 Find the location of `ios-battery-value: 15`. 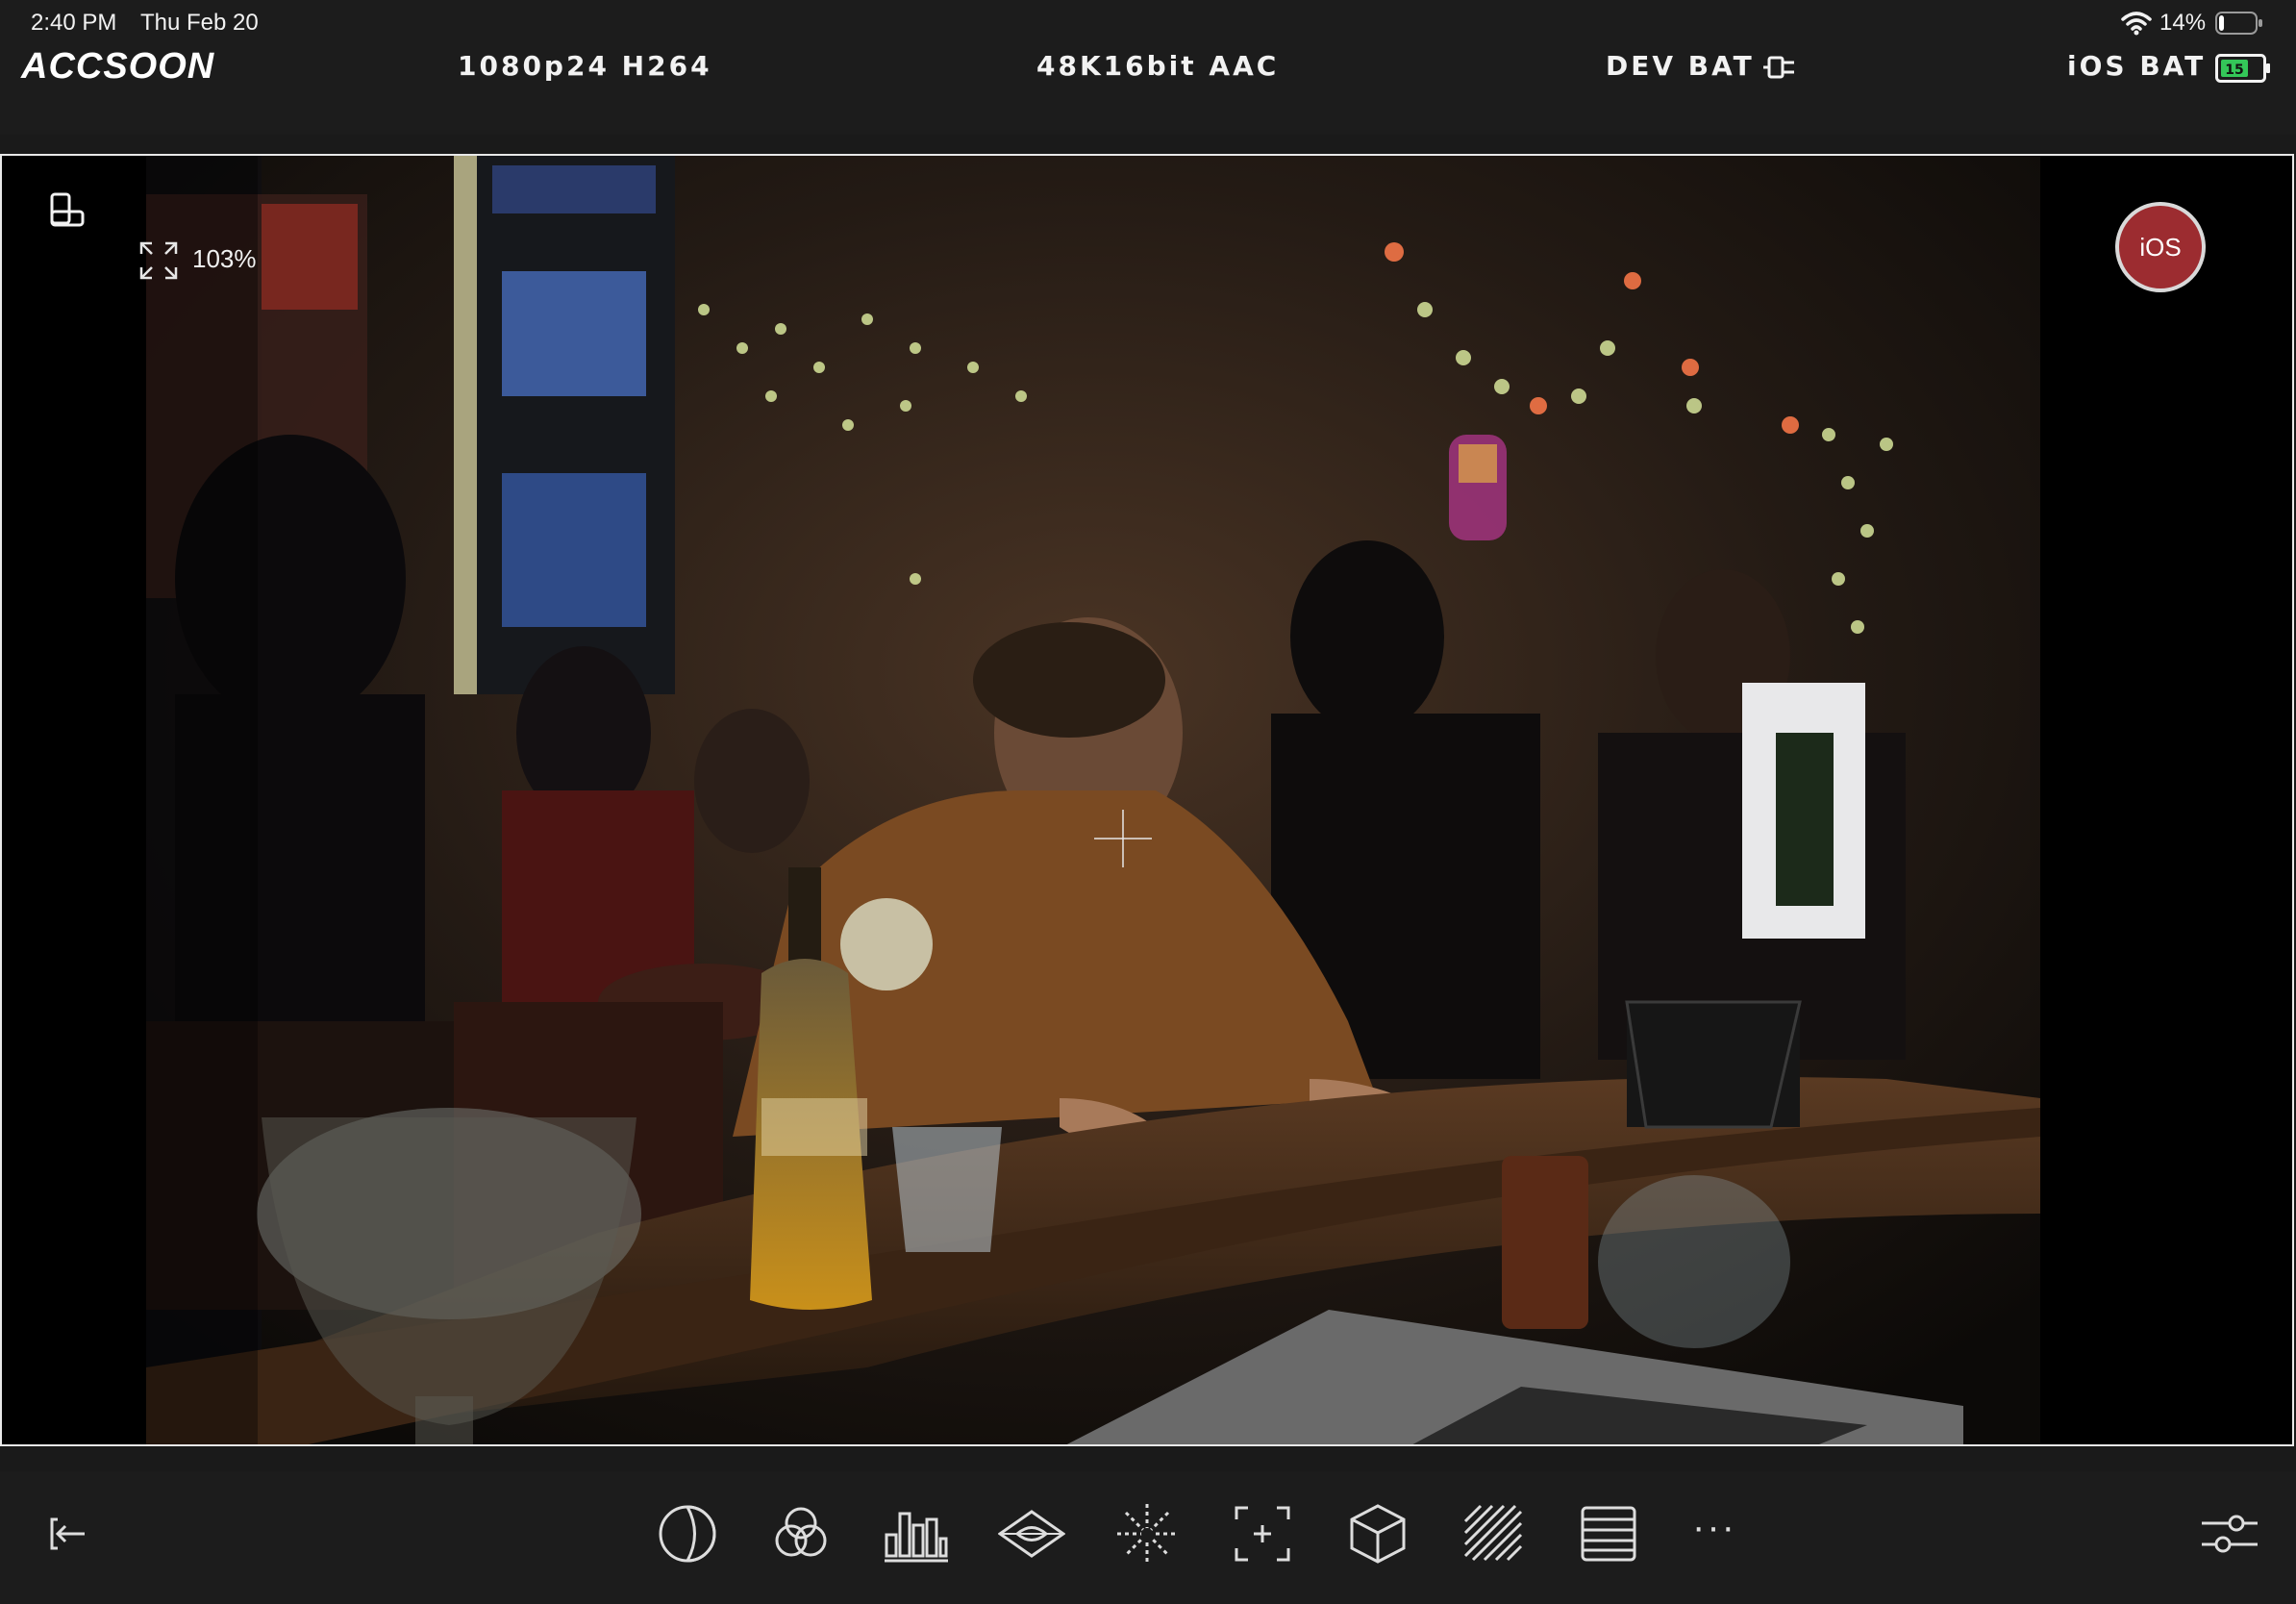

ios-battery-value: 15 is located at coordinates (2234, 70).